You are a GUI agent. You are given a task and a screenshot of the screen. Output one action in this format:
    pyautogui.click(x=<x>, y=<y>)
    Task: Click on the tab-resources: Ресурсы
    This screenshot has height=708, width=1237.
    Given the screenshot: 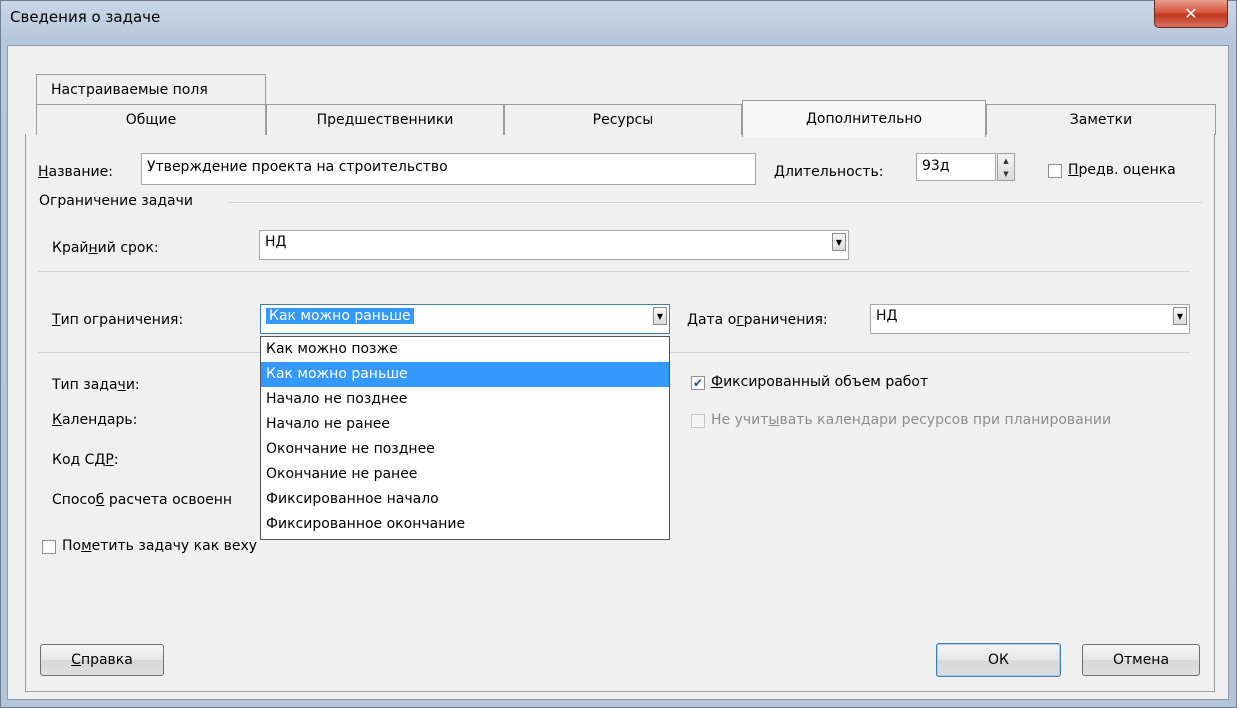 What is the action you would take?
    pyautogui.click(x=623, y=119)
    